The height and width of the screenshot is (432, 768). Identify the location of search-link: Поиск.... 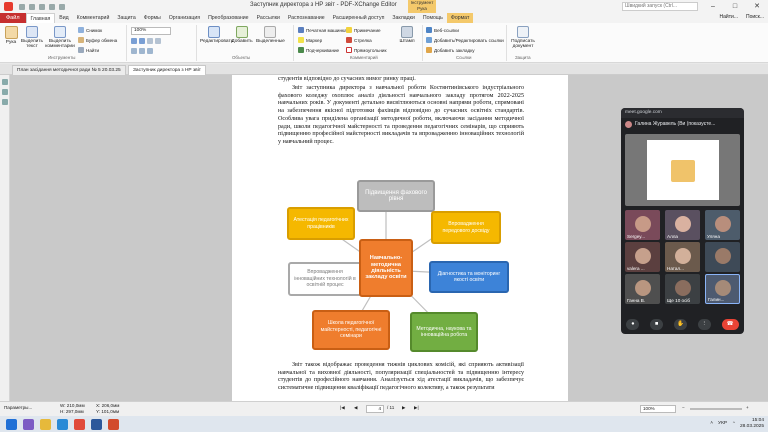
(755, 17).